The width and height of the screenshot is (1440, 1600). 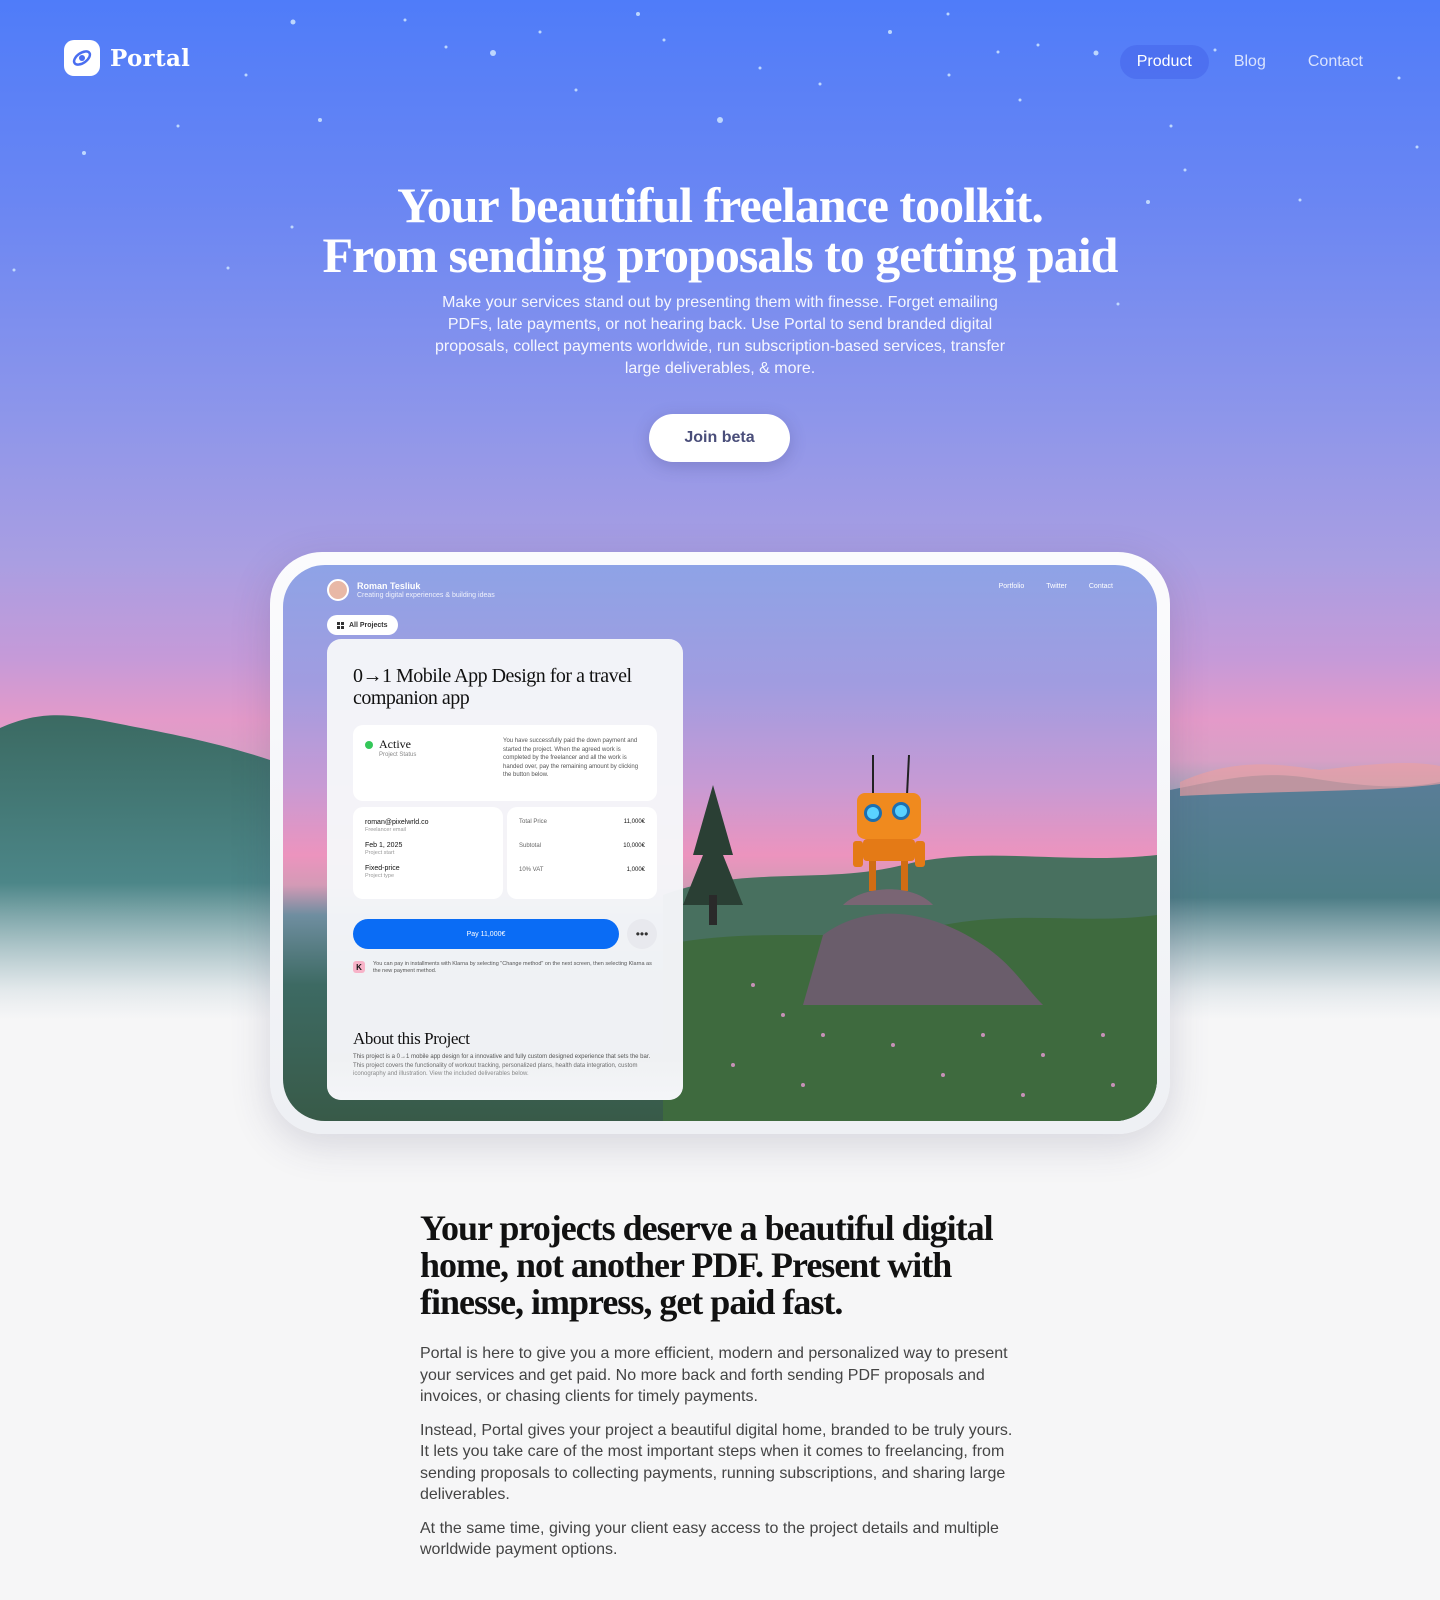 What do you see at coordinates (1164, 62) in the screenshot?
I see `nav-link-product: Product` at bounding box center [1164, 62].